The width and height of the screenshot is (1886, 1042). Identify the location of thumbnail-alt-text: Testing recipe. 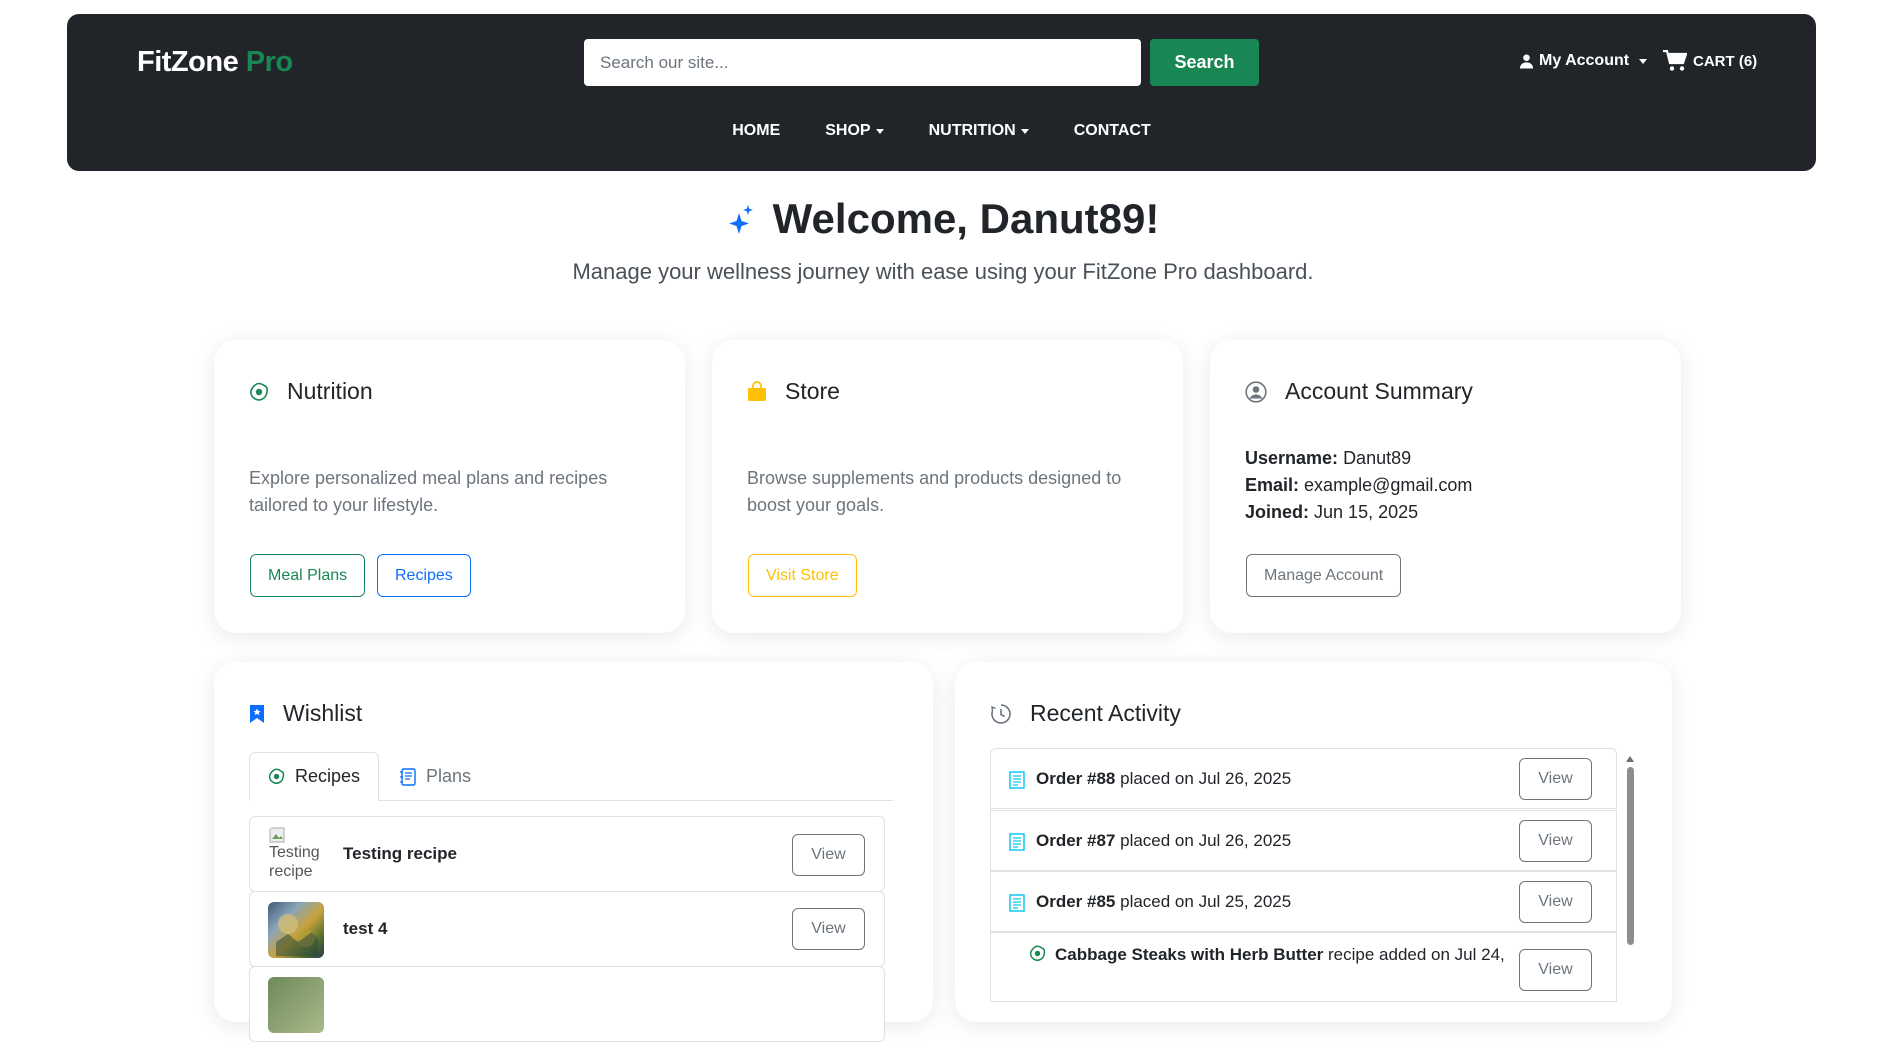
(294, 862).